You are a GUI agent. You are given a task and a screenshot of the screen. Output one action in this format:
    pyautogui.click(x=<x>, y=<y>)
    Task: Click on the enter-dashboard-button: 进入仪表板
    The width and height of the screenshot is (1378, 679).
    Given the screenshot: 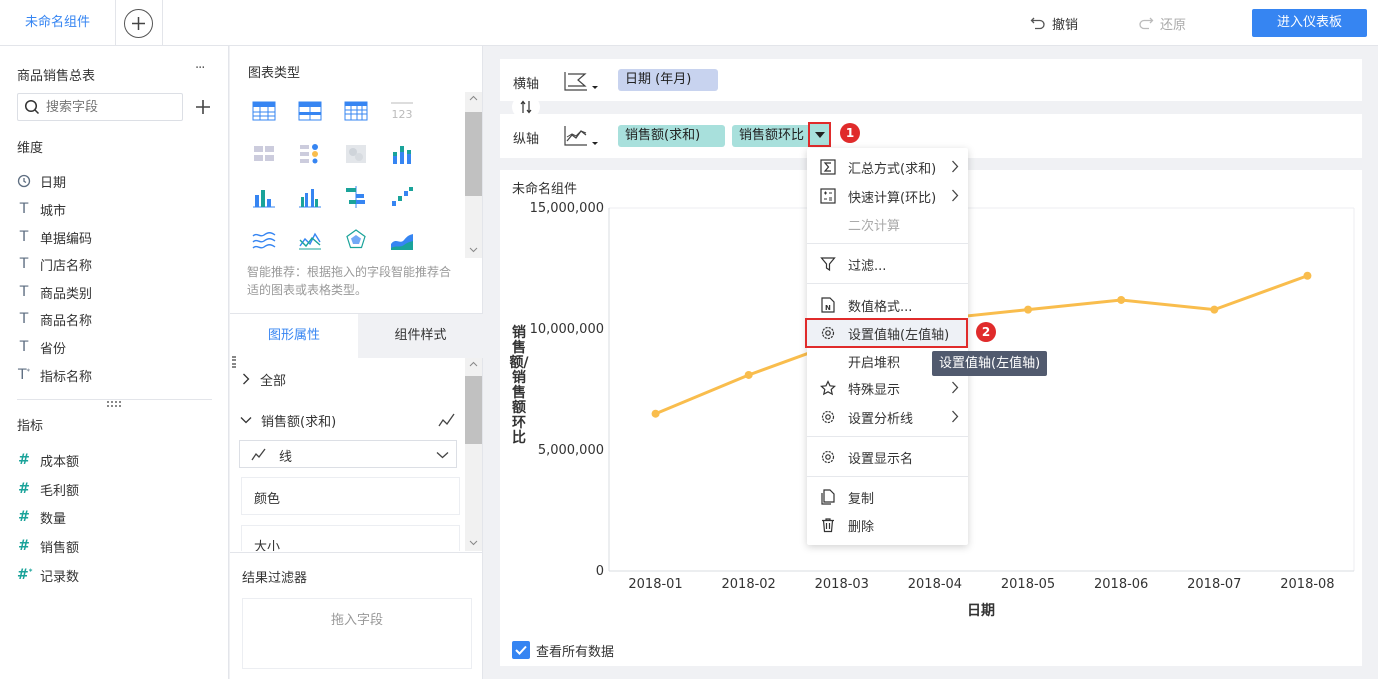 What is the action you would take?
    pyautogui.click(x=1309, y=23)
    